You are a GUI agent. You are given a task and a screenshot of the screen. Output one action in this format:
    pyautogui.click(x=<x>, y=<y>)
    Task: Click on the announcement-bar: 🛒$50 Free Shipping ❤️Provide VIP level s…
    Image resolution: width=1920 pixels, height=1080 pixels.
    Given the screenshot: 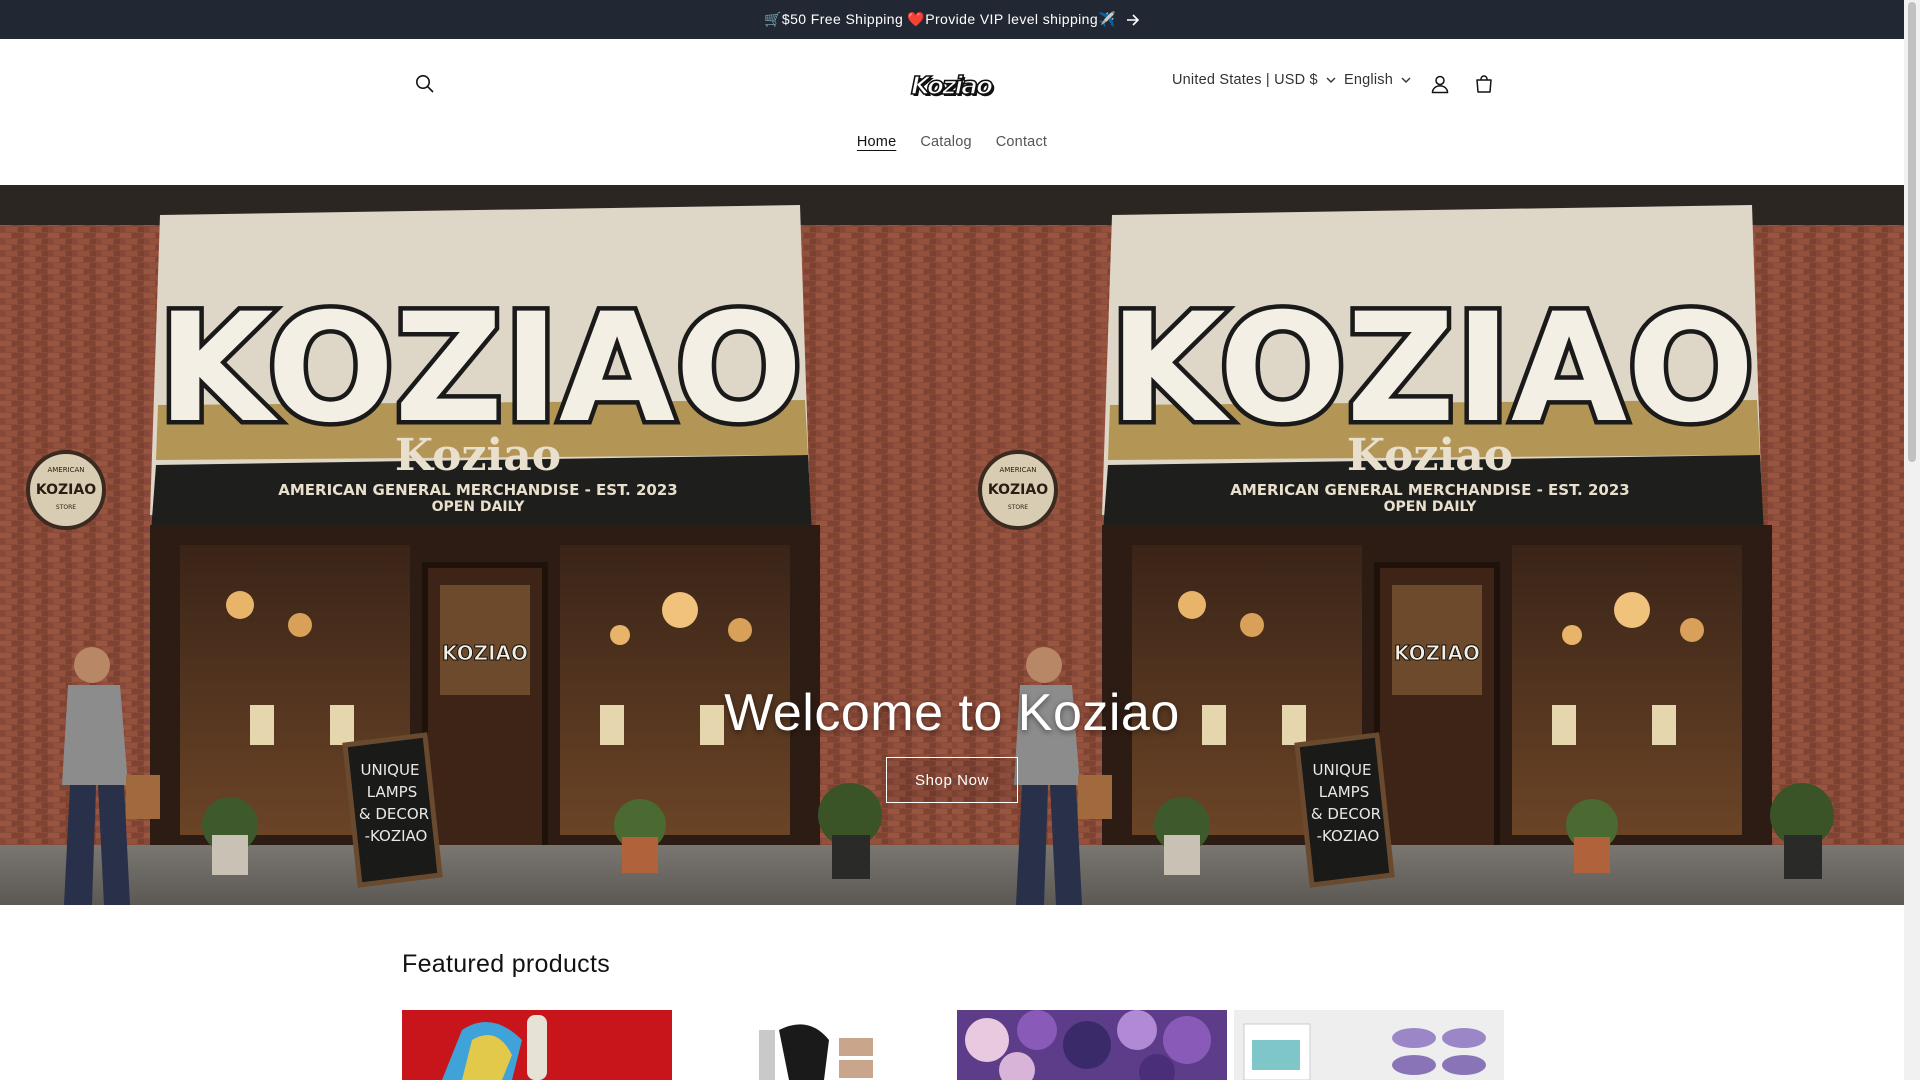 What is the action you would take?
    pyautogui.click(x=952, y=19)
    